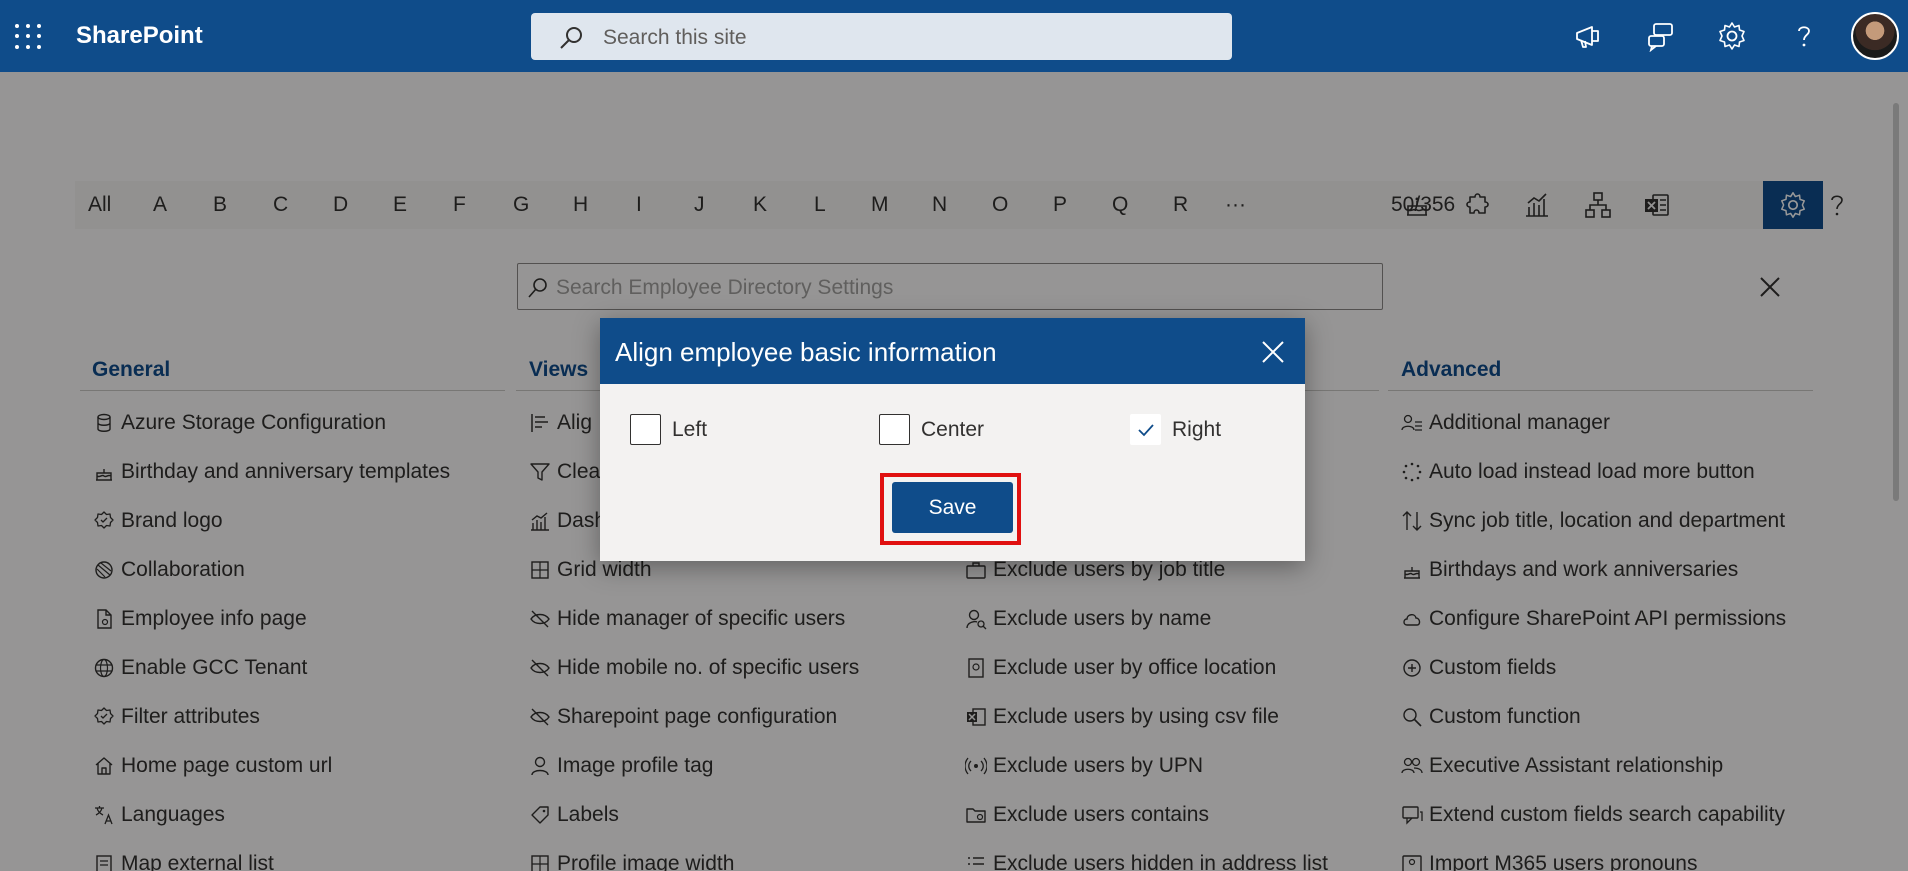 This screenshot has width=1908, height=871. What do you see at coordinates (1661, 36) in the screenshot?
I see `chat-icon` at bounding box center [1661, 36].